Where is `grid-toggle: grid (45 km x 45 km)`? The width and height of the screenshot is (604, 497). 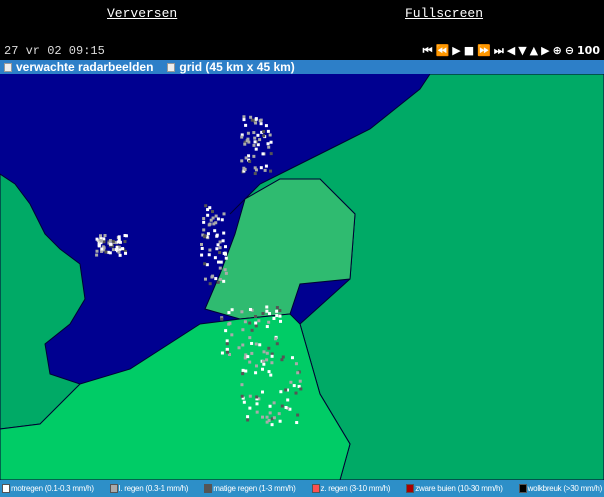 grid-toggle: grid (45 km x 45 km) is located at coordinates (231, 67).